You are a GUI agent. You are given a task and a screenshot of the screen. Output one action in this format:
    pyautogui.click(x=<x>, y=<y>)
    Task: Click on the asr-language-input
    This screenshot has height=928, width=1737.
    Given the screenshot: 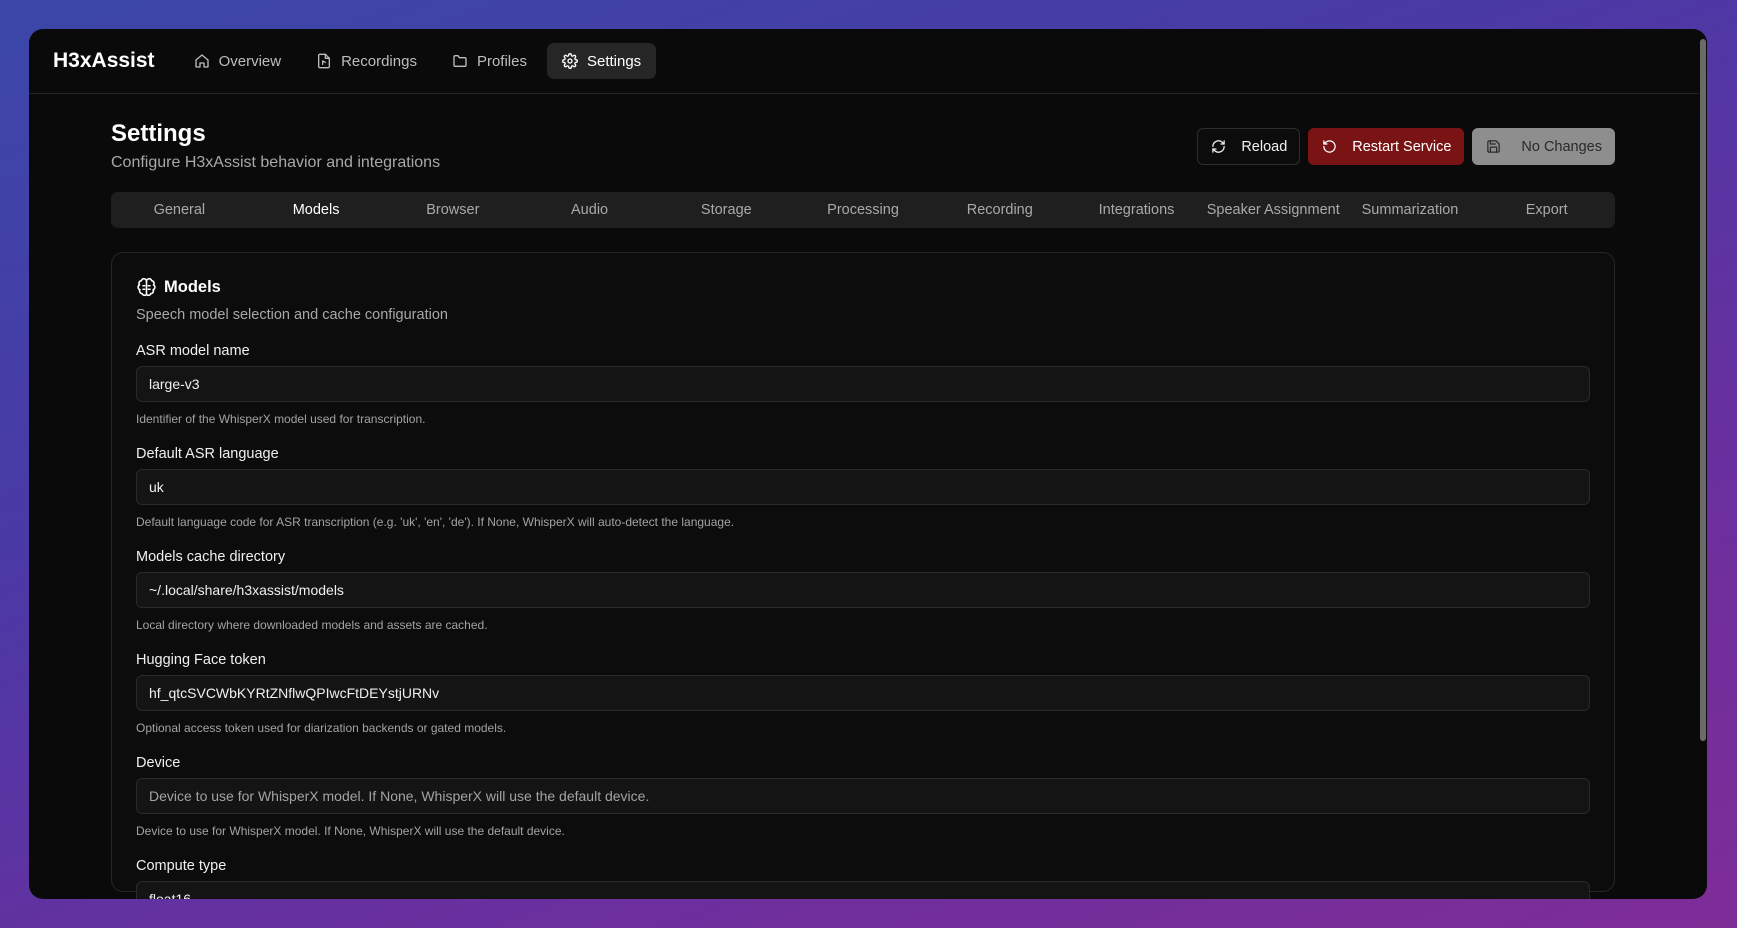 What is the action you would take?
    pyautogui.click(x=863, y=487)
    